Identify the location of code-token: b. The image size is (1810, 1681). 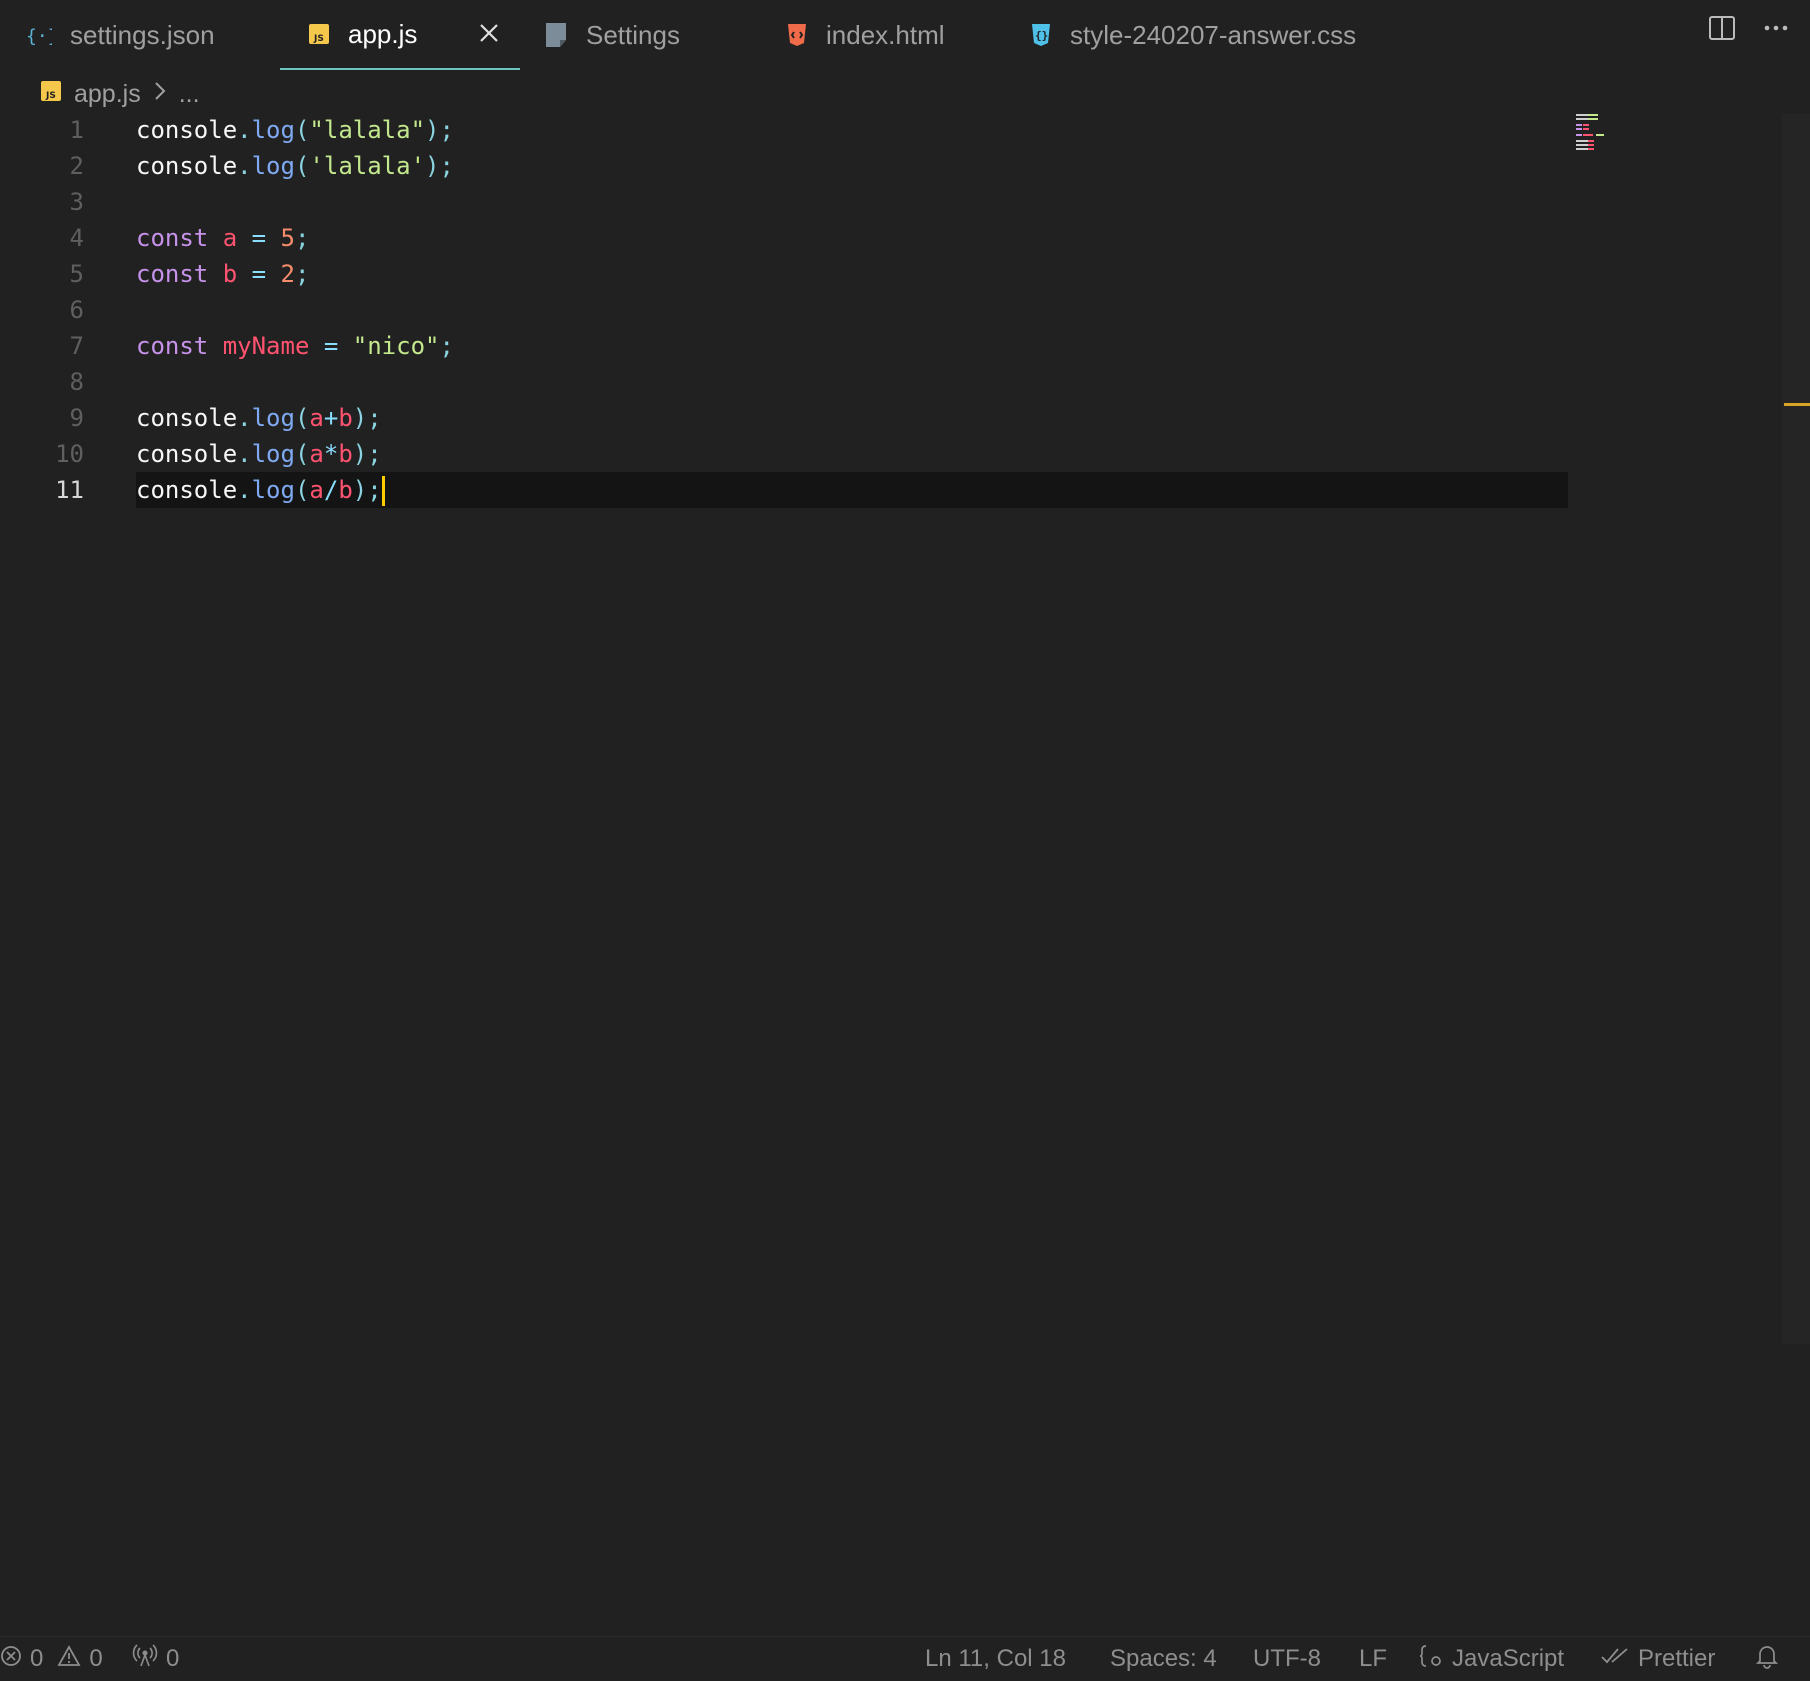
(230, 274).